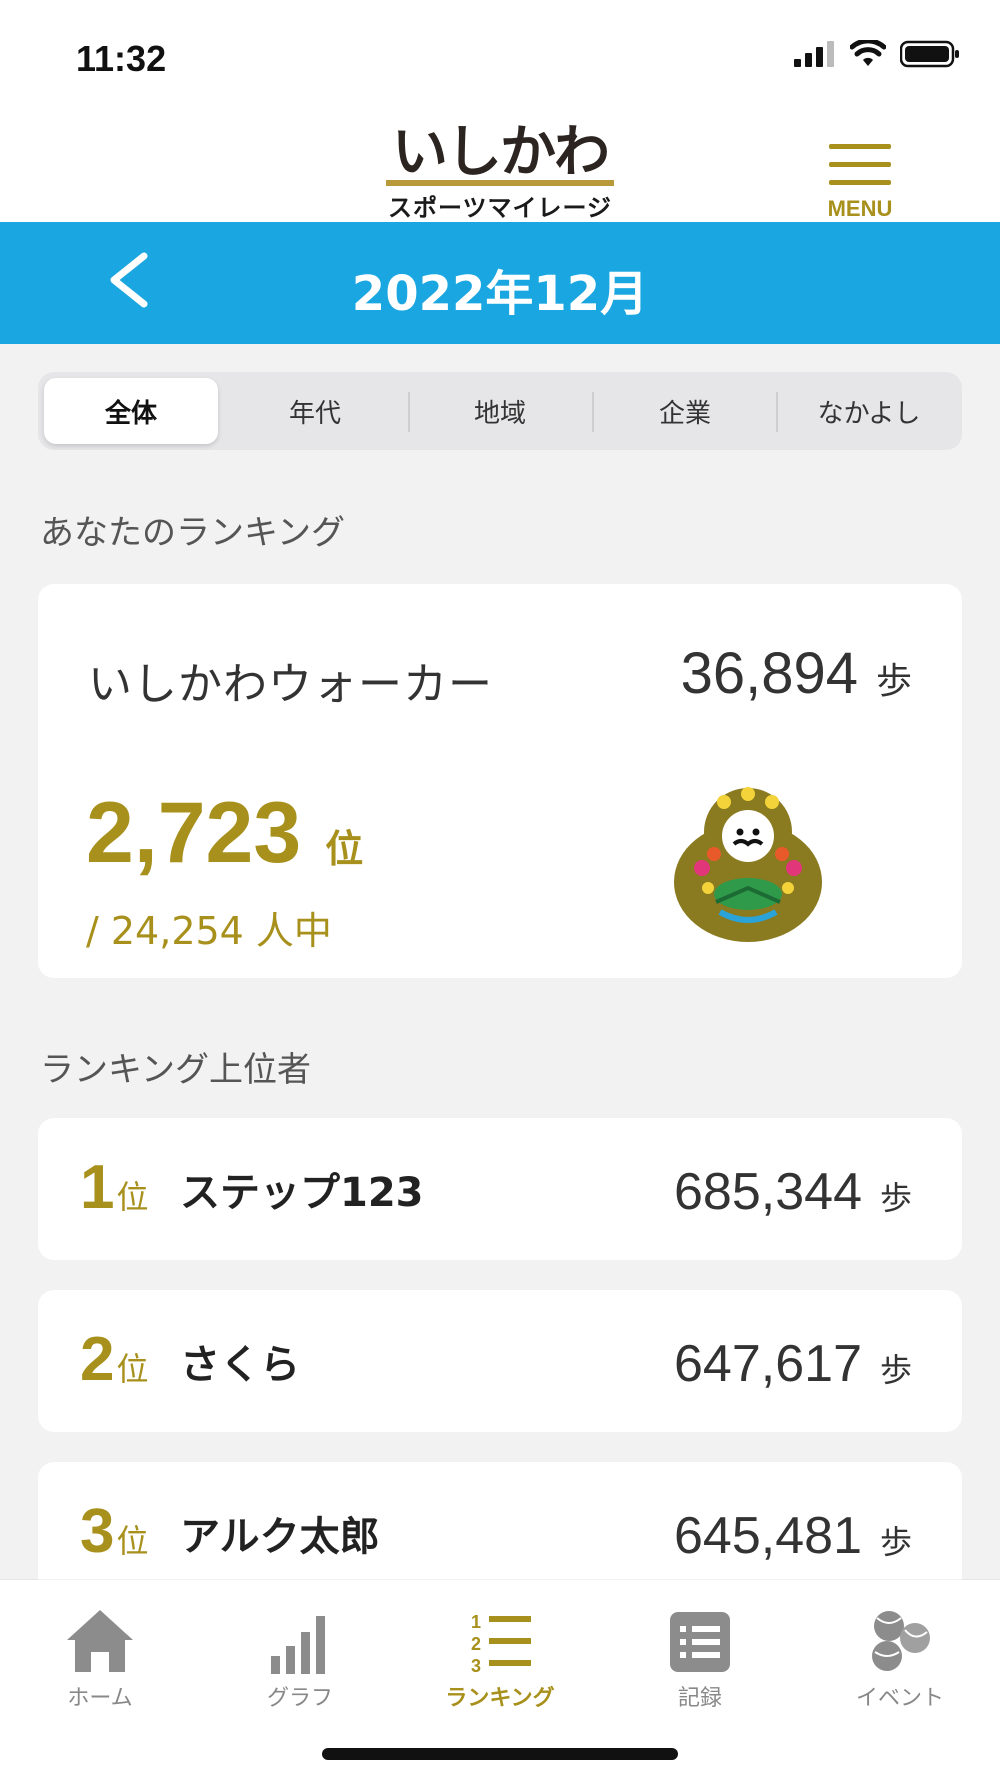 This screenshot has height=1778, width=1000. I want to click on tab-event: イベント, so click(900, 1655).